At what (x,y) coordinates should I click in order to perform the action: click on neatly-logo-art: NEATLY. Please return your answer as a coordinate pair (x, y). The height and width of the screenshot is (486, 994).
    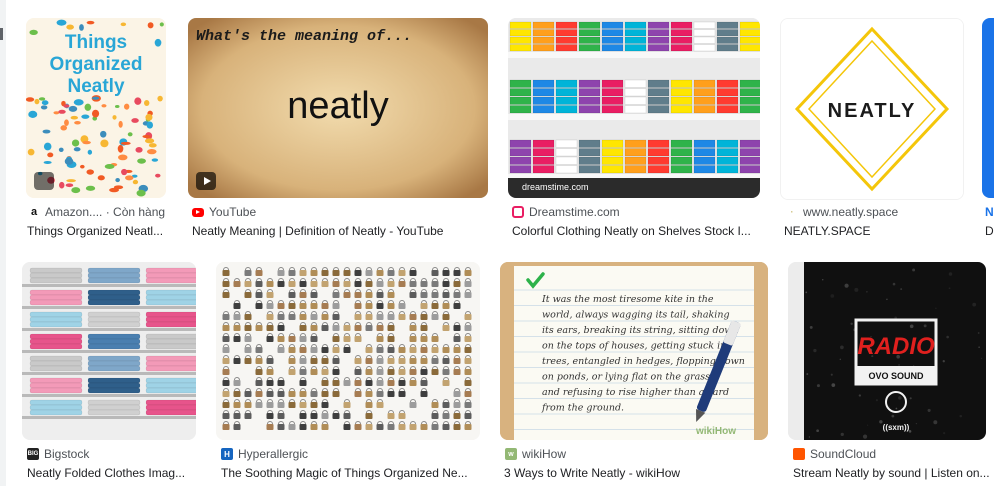
    Looking at the image, I should click on (872, 109).